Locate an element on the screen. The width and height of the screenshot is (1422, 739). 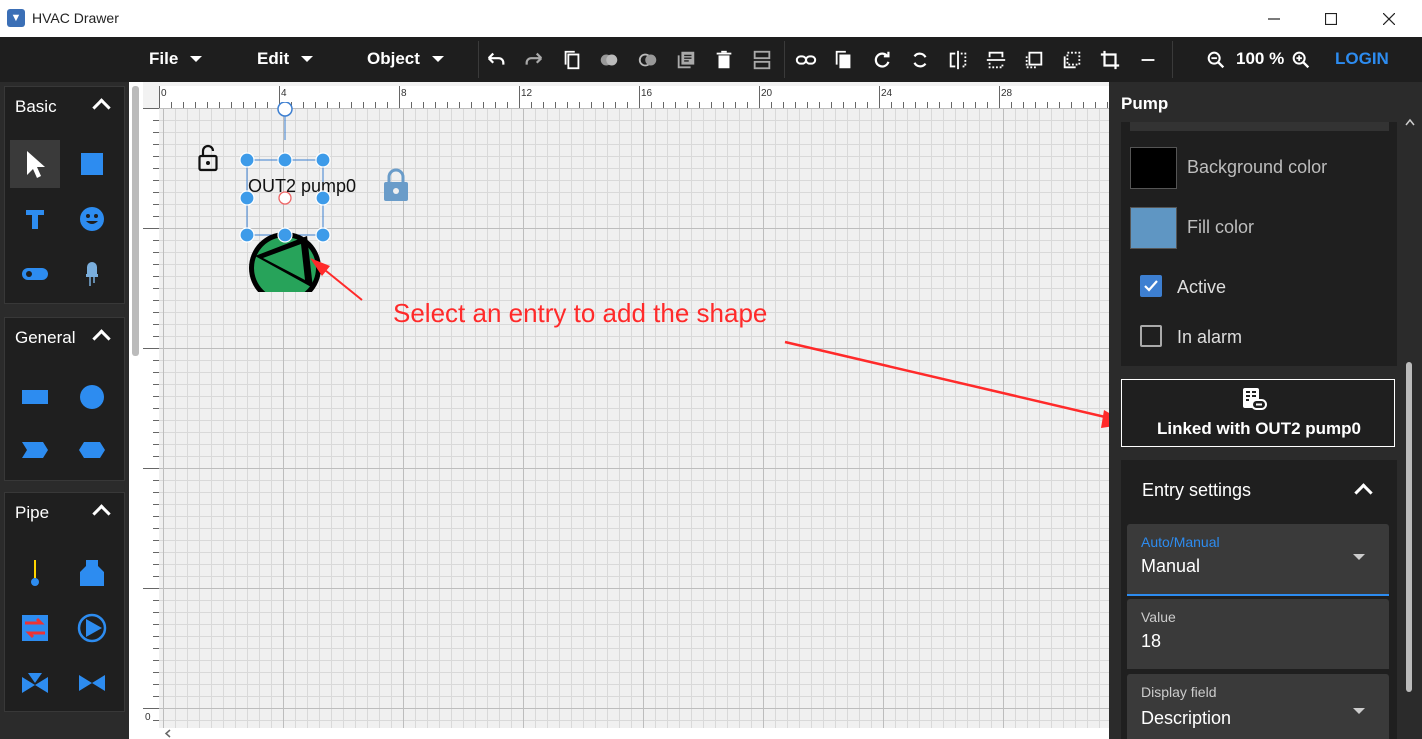
value-input: 18 is located at coordinates (1151, 641).